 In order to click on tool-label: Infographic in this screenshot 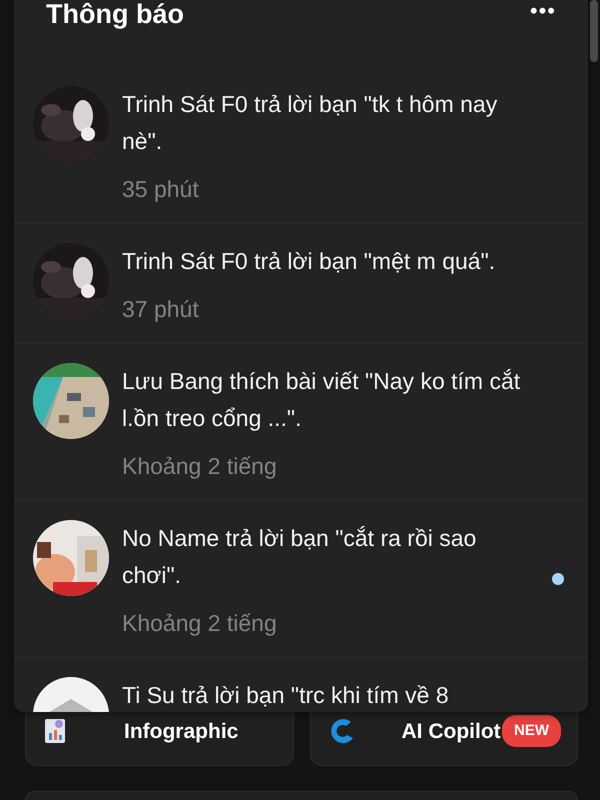, I will do `click(181, 731)`.